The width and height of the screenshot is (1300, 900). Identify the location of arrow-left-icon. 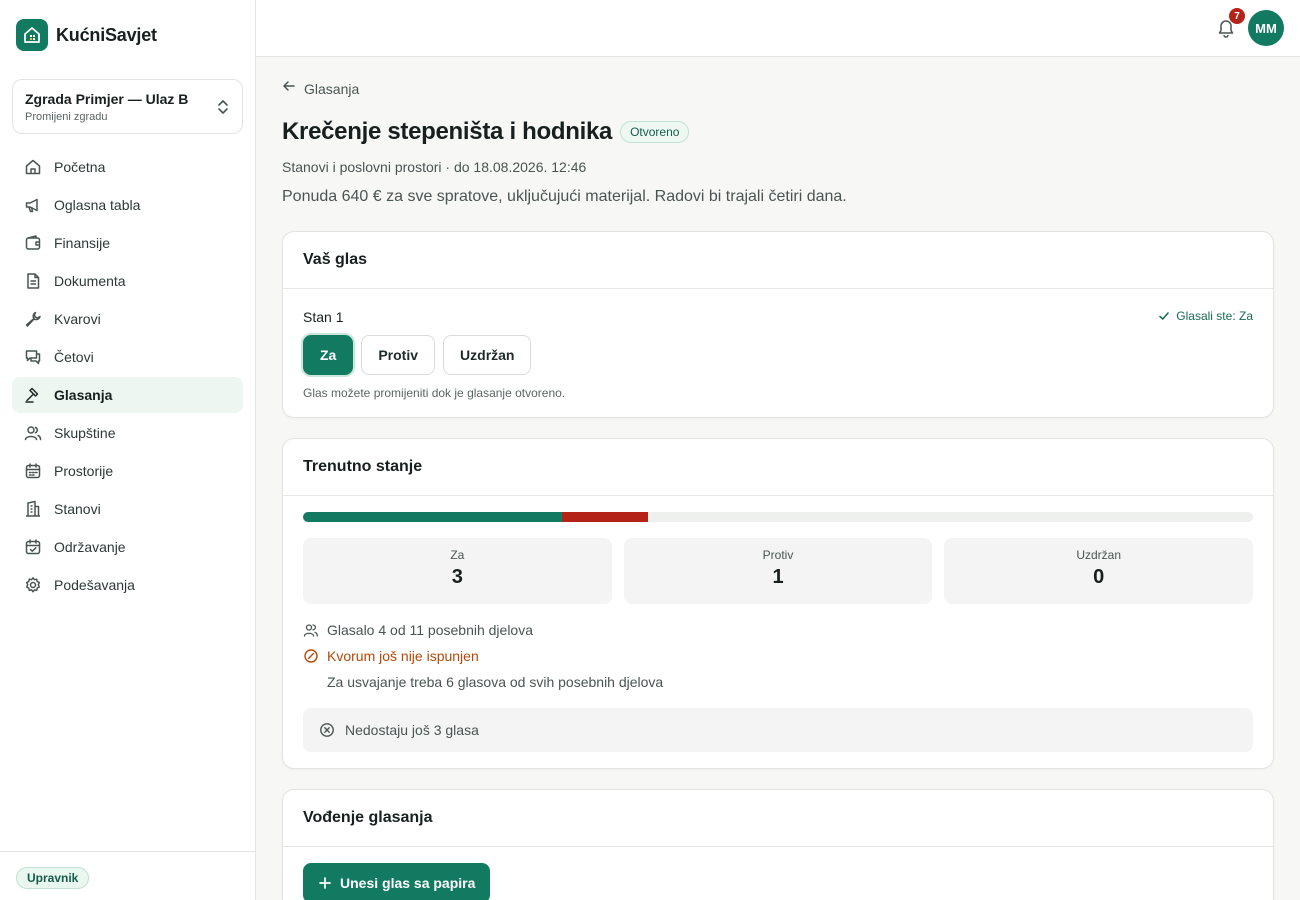
(289, 88).